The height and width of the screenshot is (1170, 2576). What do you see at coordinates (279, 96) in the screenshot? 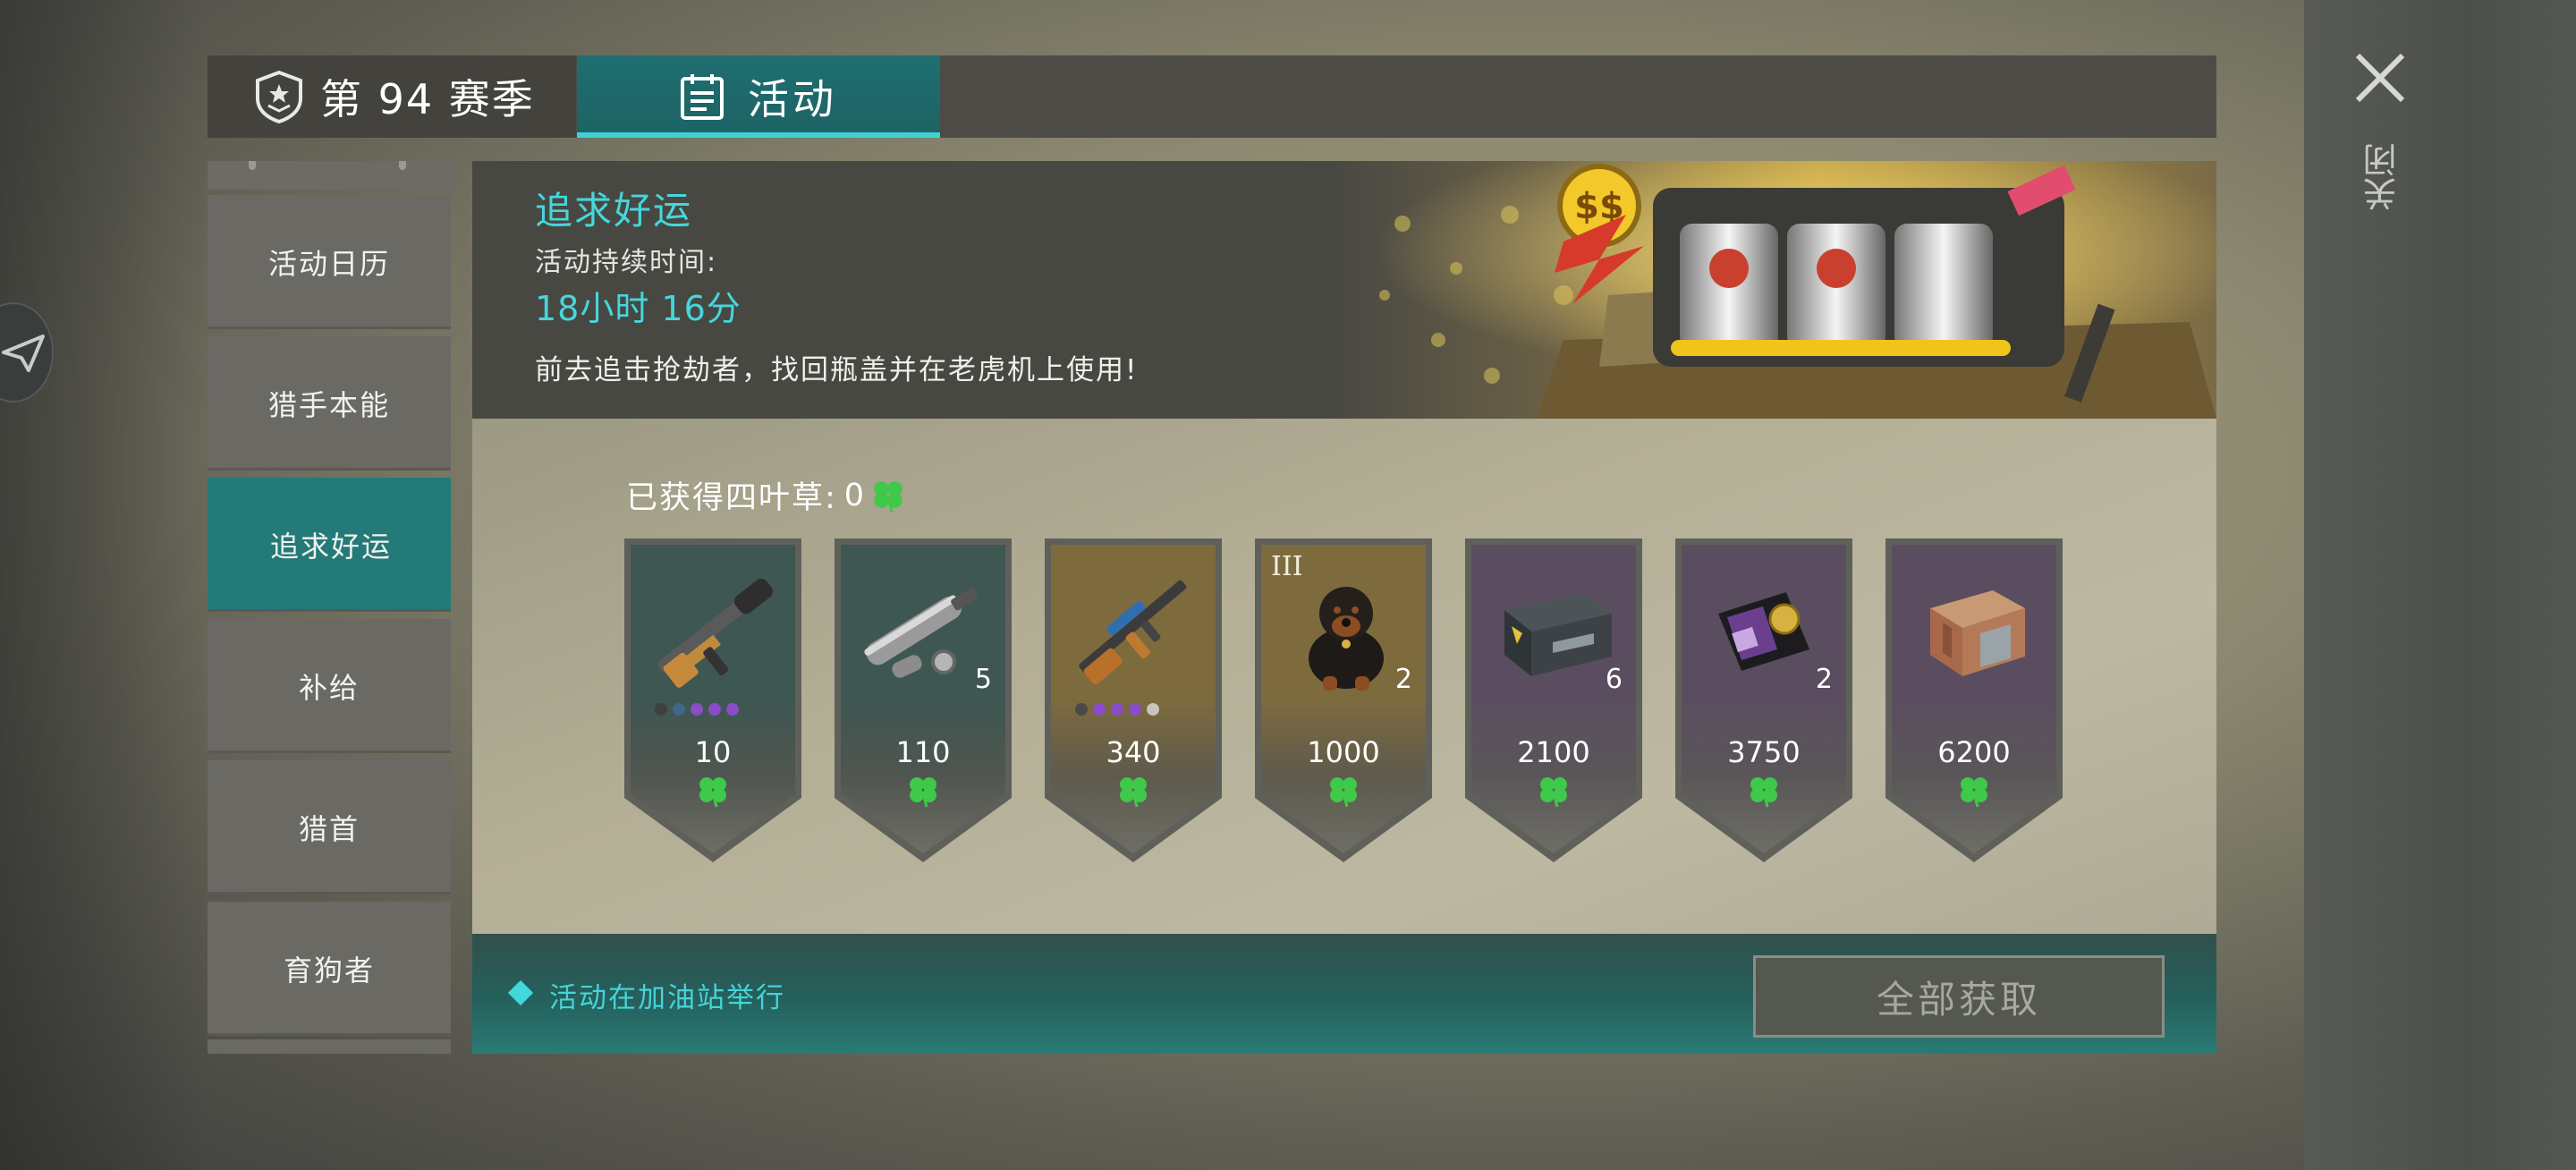
I see `season-shield-icon` at bounding box center [279, 96].